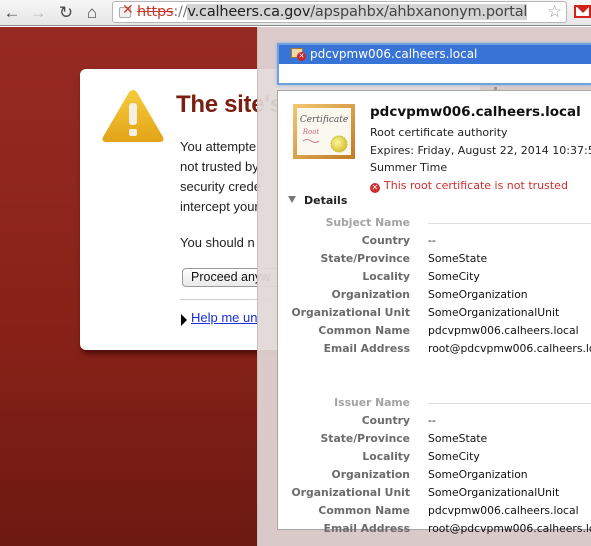 The width and height of the screenshot is (591, 546). I want to click on certificate-icon: Certificate Root, so click(324, 131).